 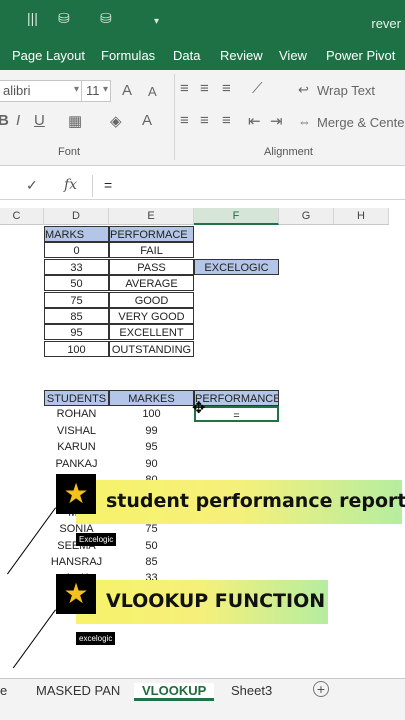 What do you see at coordinates (151, 414) in the screenshot?
I see `table2-marks-cell: 100` at bounding box center [151, 414].